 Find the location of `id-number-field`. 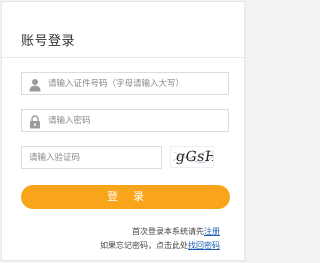

id-number-field is located at coordinates (125, 83).